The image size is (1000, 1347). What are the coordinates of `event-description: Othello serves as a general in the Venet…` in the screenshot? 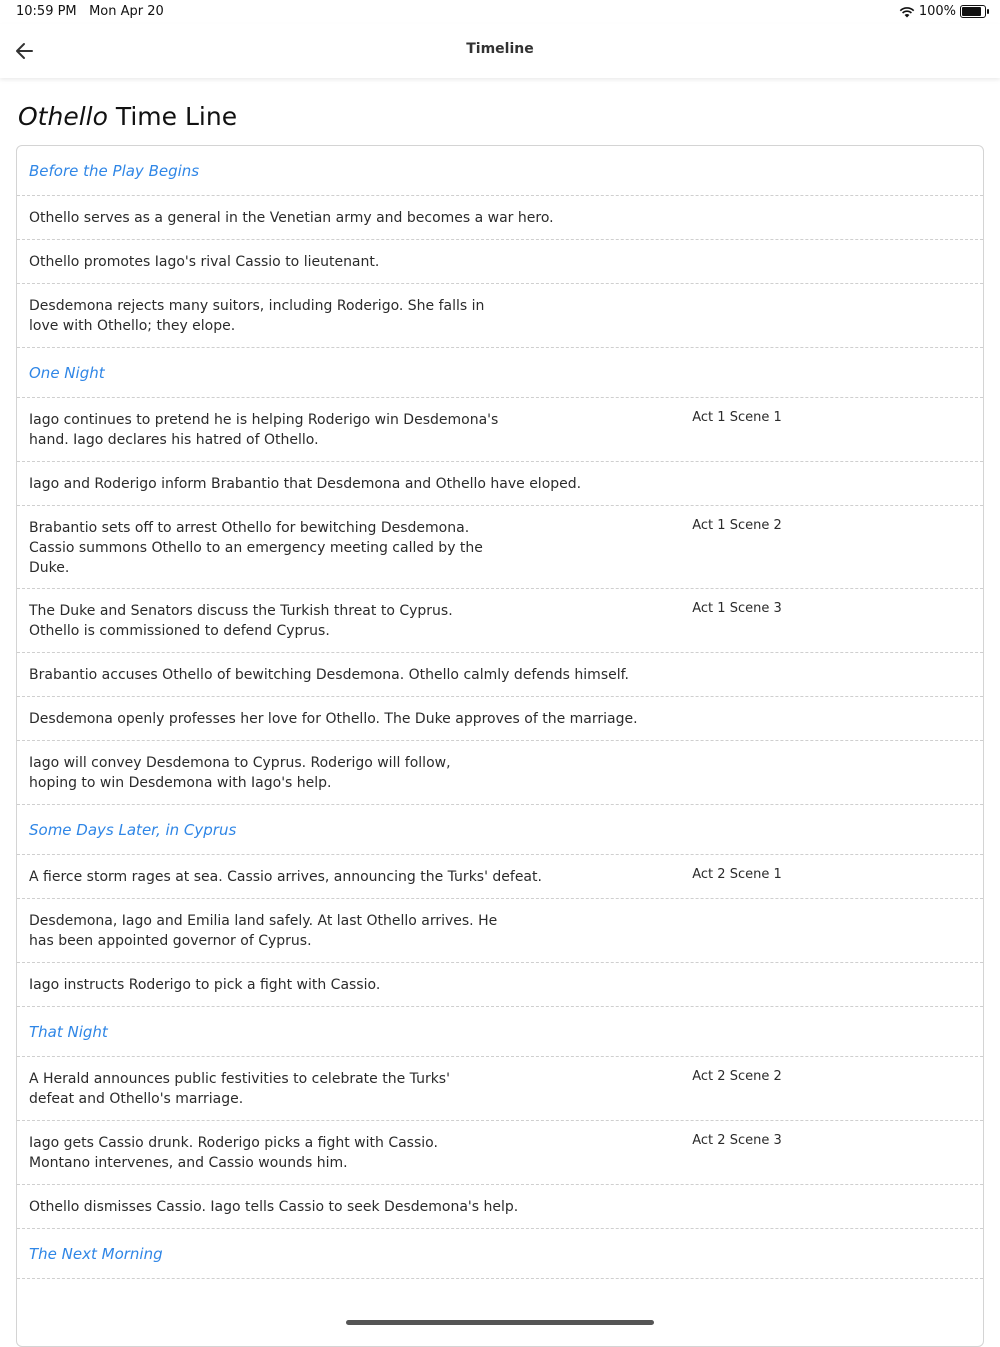 It's located at (291, 218).